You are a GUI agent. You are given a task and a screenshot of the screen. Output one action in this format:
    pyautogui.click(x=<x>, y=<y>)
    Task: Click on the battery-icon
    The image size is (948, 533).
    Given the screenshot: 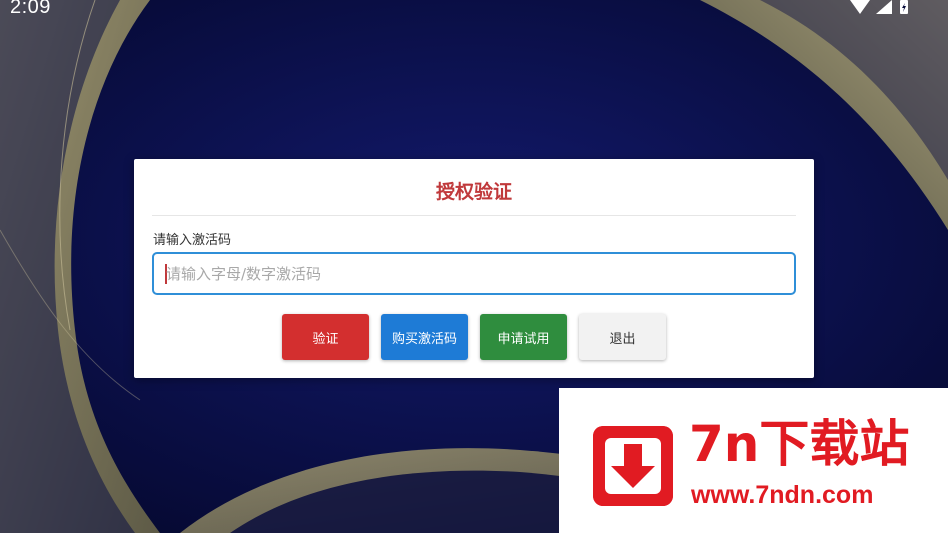 What is the action you would take?
    pyautogui.click(x=904, y=7)
    